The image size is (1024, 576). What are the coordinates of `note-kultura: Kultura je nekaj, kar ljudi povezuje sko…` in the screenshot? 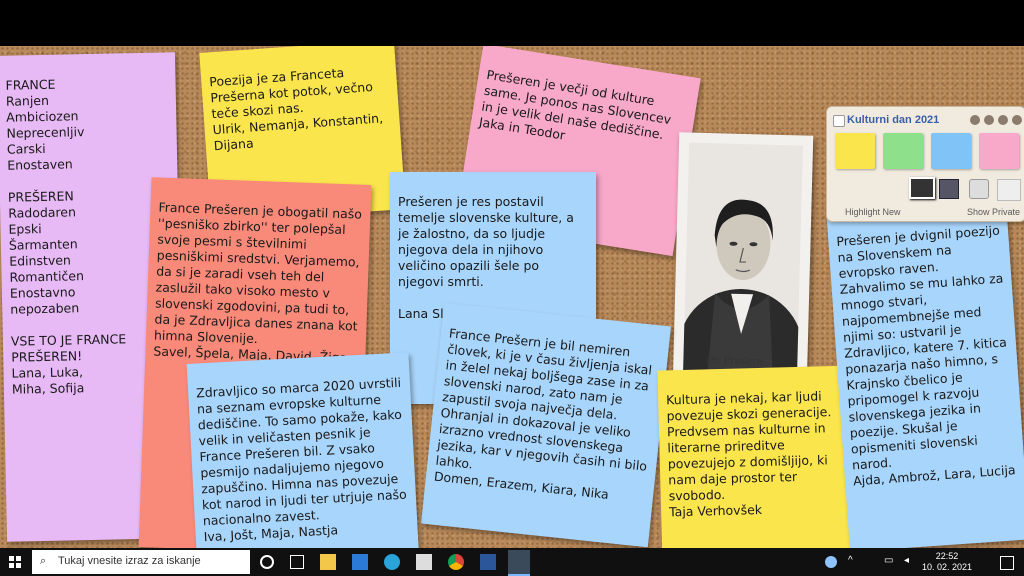 It's located at (760, 456).